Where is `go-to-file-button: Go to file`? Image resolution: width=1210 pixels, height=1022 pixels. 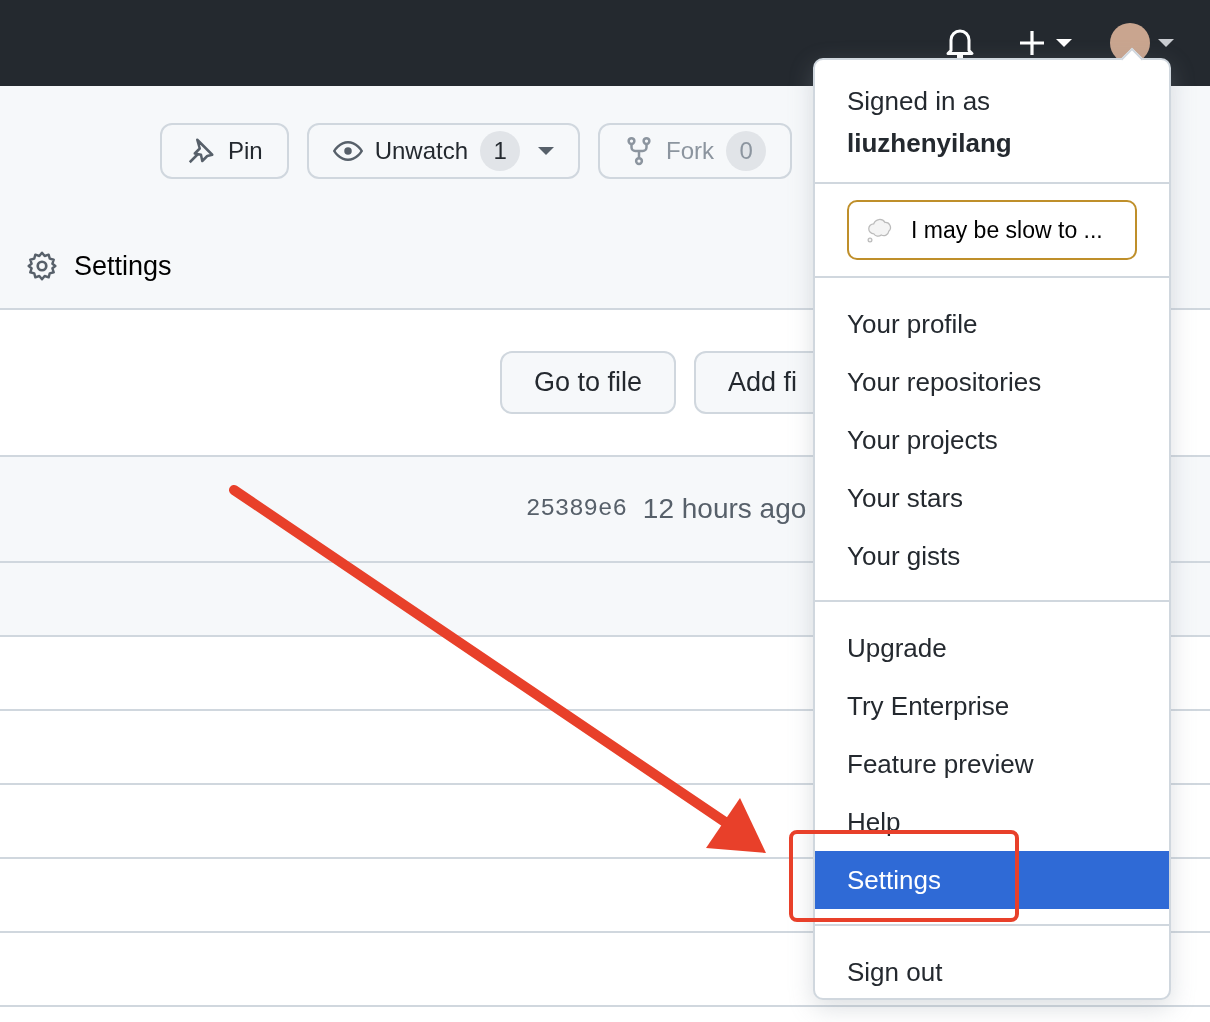 go-to-file-button: Go to file is located at coordinates (588, 382).